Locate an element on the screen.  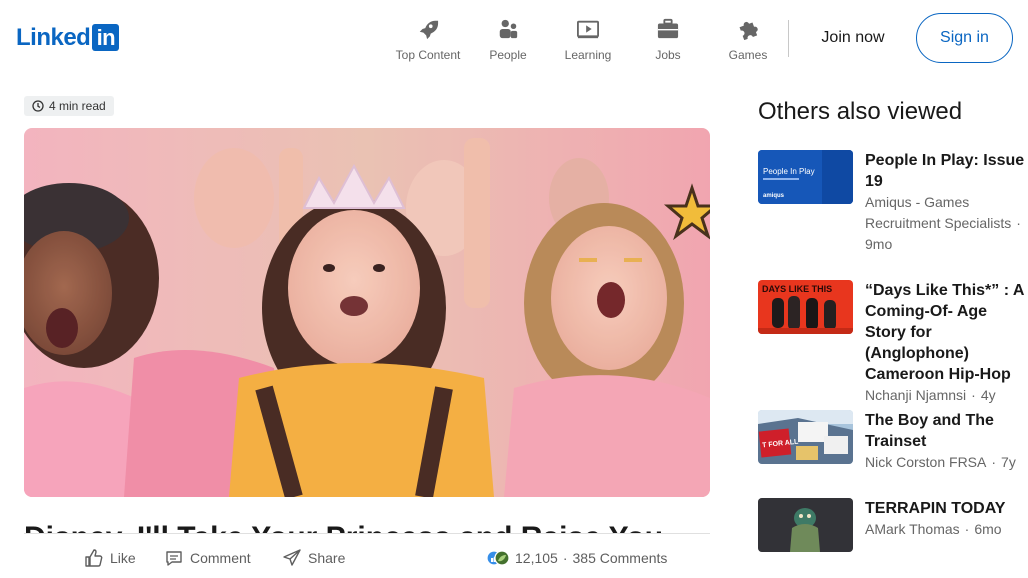
card-author-row: Nick Corston FRSA · 7y is located at coordinates (946, 462).